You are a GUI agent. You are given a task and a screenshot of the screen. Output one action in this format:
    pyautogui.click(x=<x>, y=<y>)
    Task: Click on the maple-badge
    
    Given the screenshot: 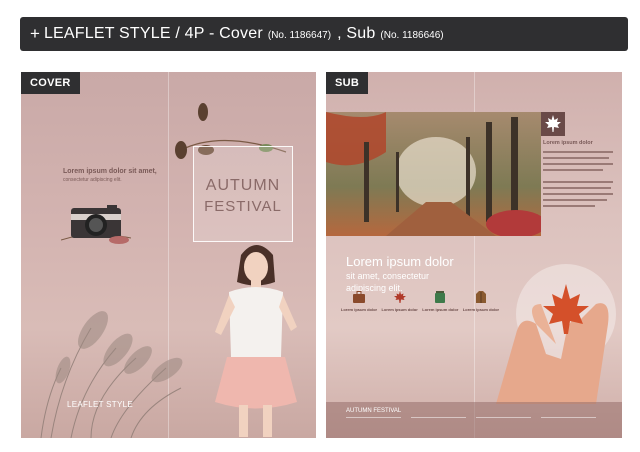 What is the action you would take?
    pyautogui.click(x=553, y=124)
    